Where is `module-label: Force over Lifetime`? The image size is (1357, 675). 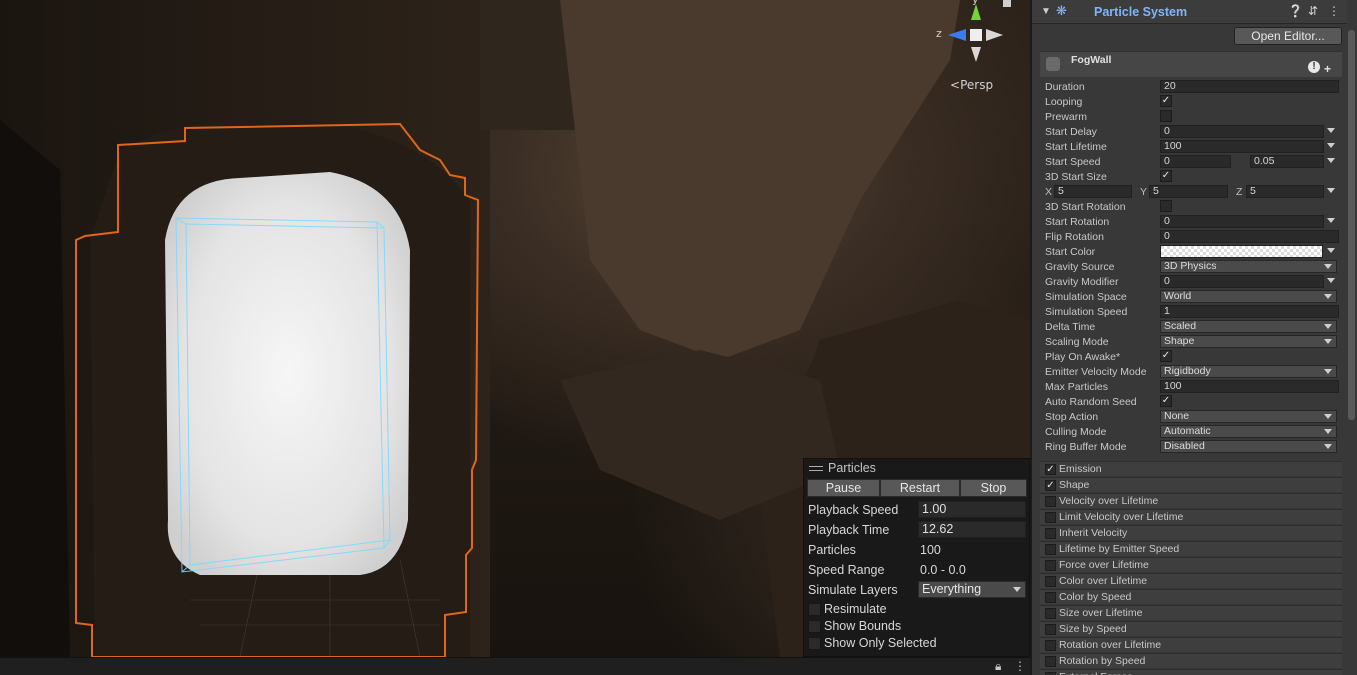
module-label: Force over Lifetime is located at coordinates (1104, 565).